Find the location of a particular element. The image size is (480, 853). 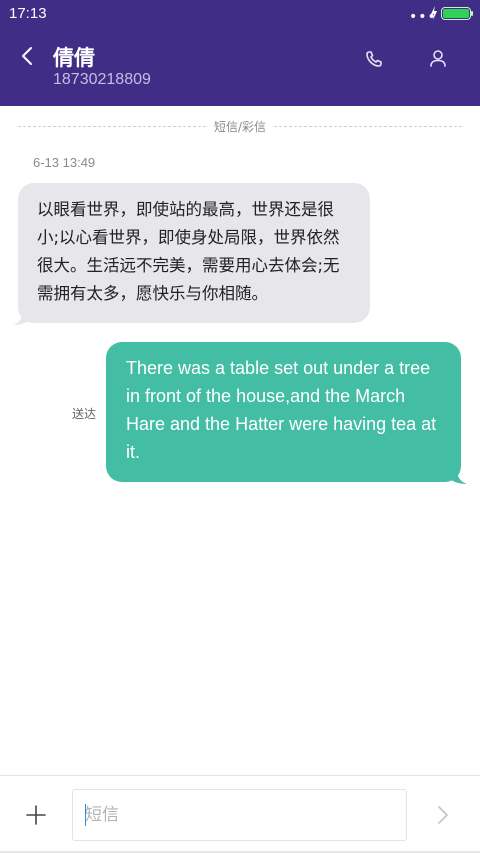

contact-number: 18730218809 is located at coordinates (102, 79).